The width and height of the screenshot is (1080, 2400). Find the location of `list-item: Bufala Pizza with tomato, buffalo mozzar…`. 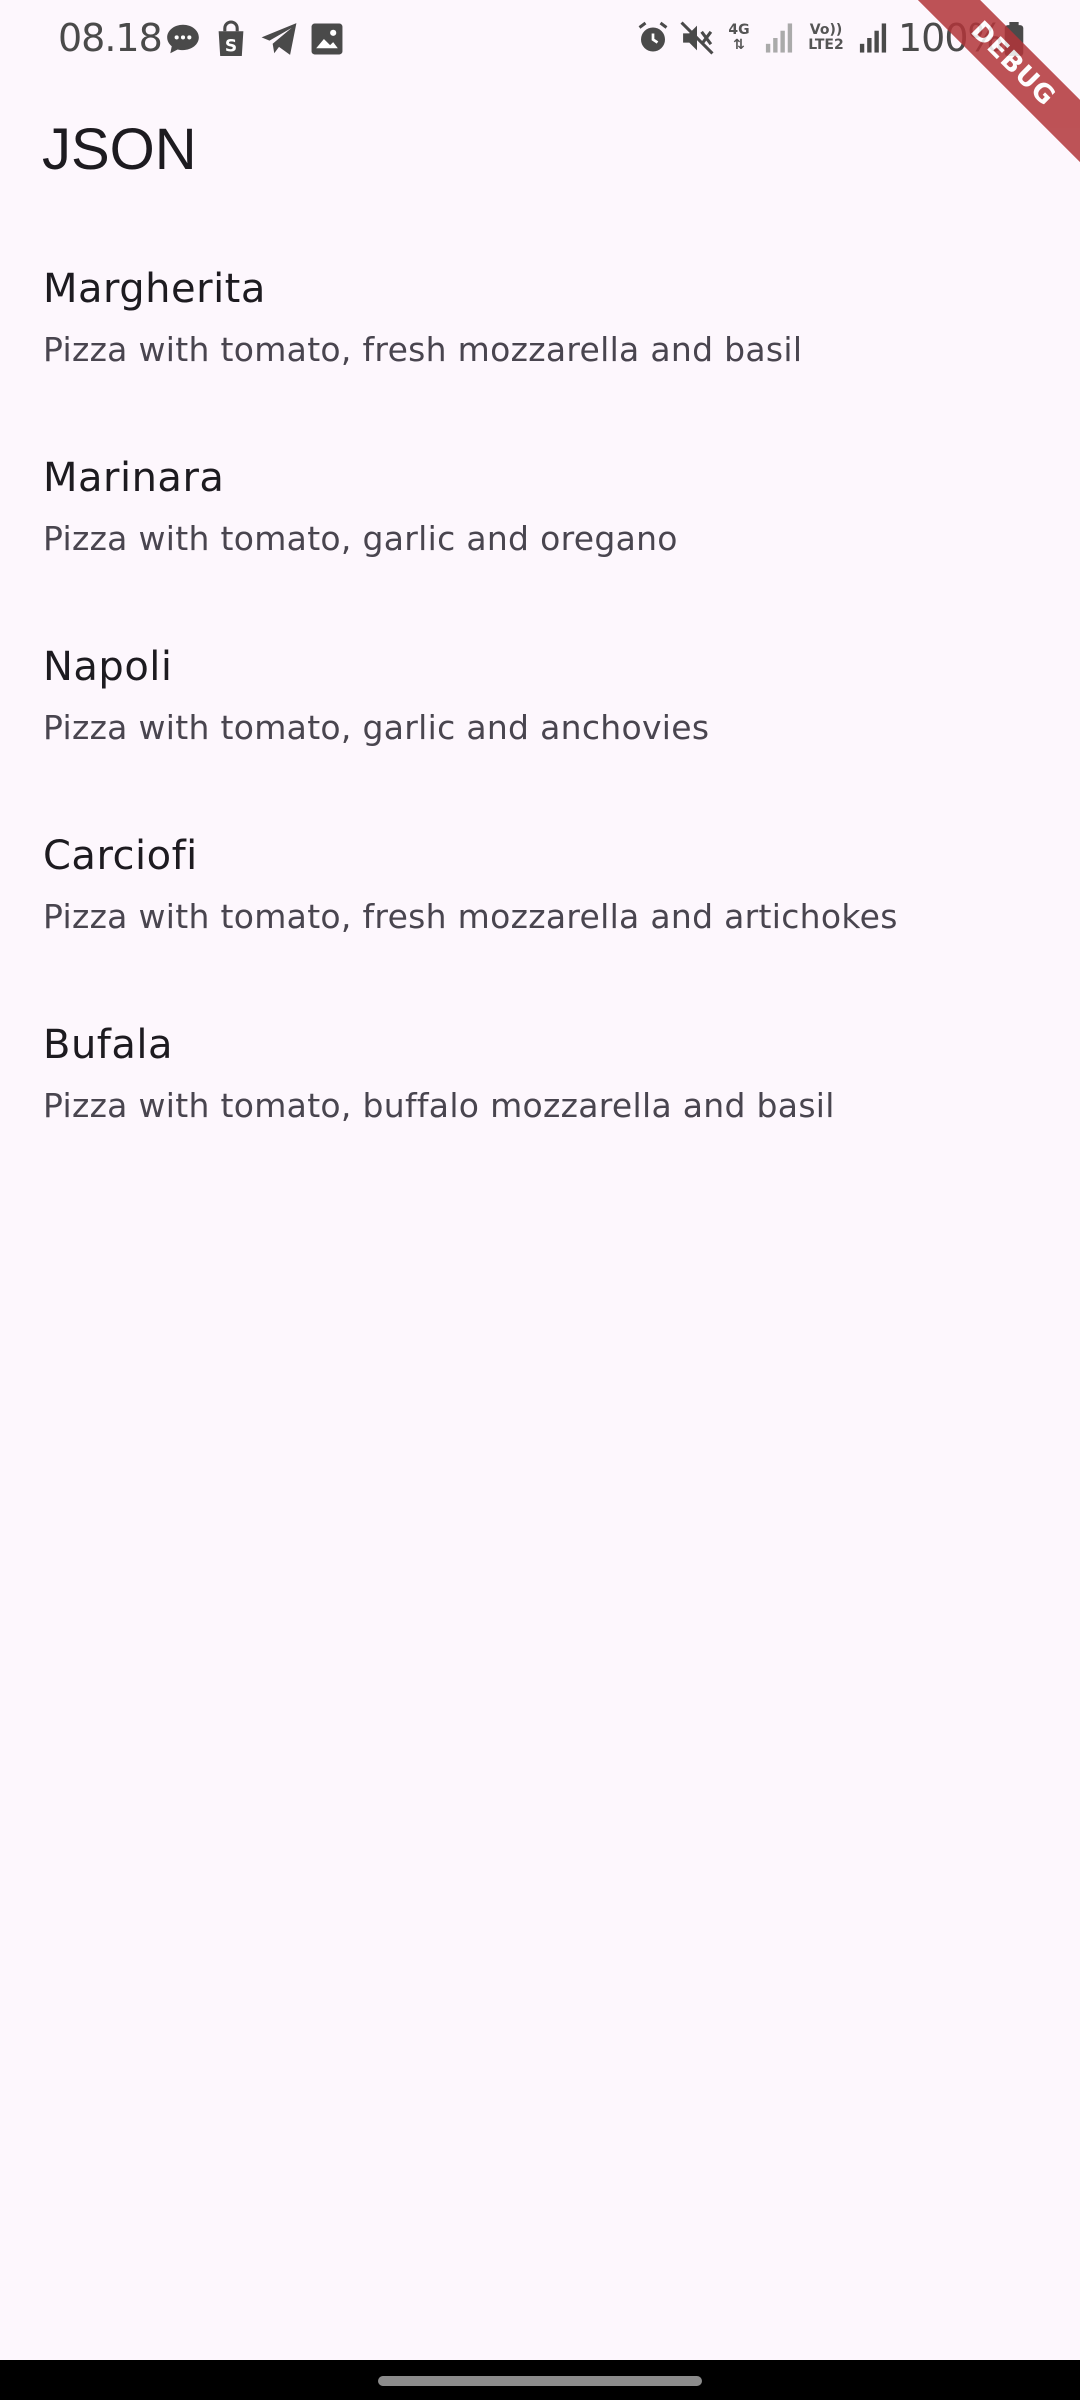

list-item: Bufala Pizza with tomato, buffalo mozzar… is located at coordinates (540, 1086).